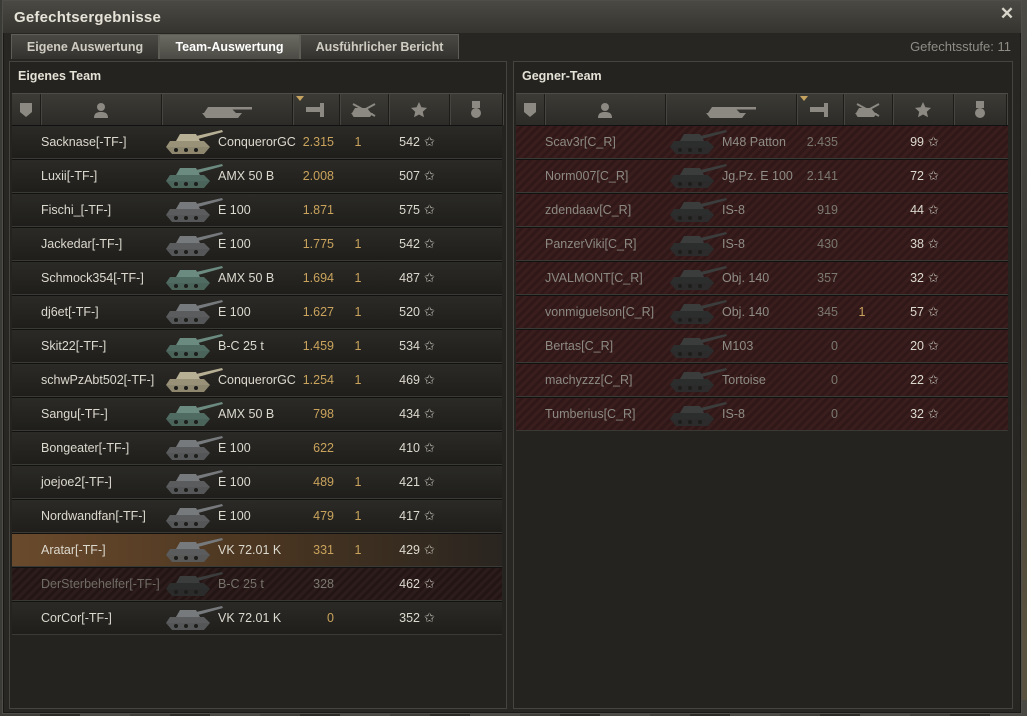 The image size is (1027, 716). I want to click on enemy-team-header, so click(762, 109).